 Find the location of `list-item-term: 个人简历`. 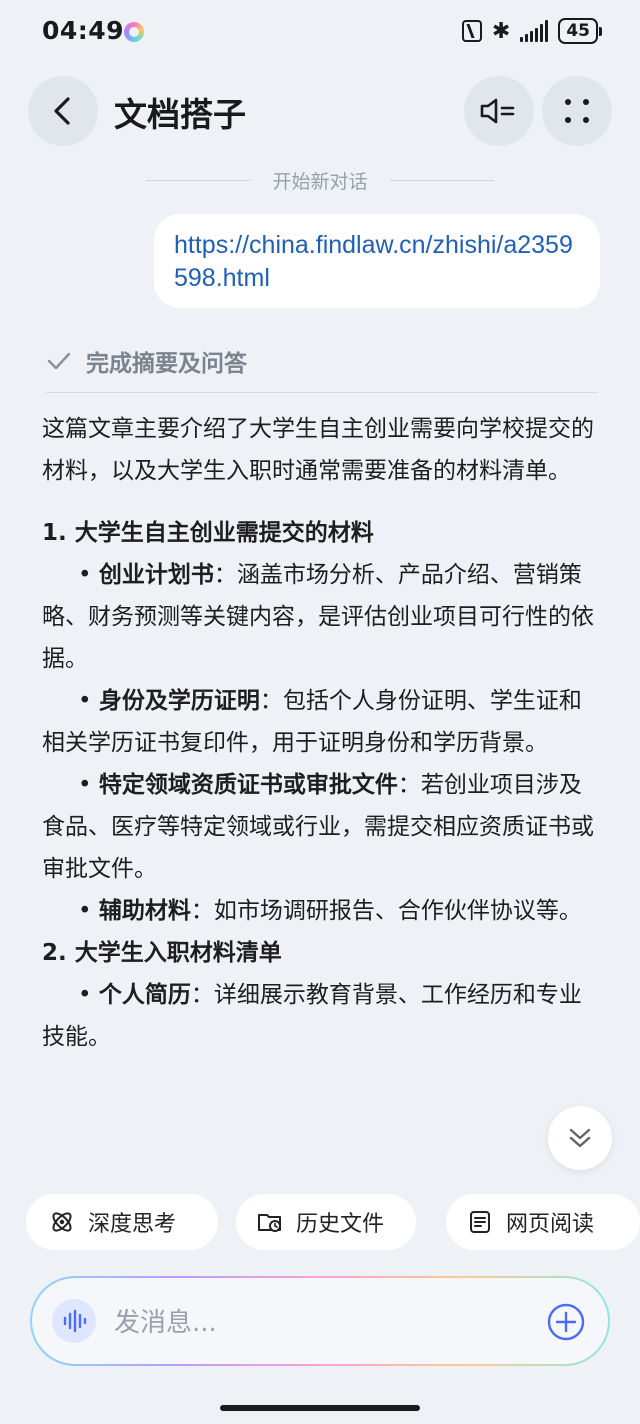

list-item-term: 个人简历 is located at coordinates (144, 995).